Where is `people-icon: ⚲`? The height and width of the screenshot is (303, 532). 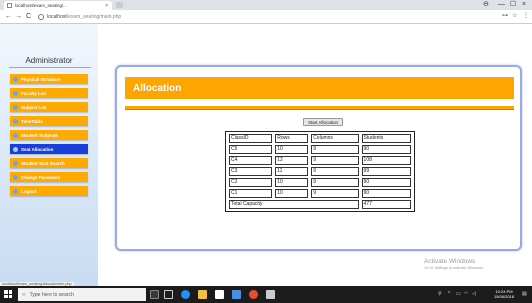 people-icon: ⚲ is located at coordinates (440, 294).